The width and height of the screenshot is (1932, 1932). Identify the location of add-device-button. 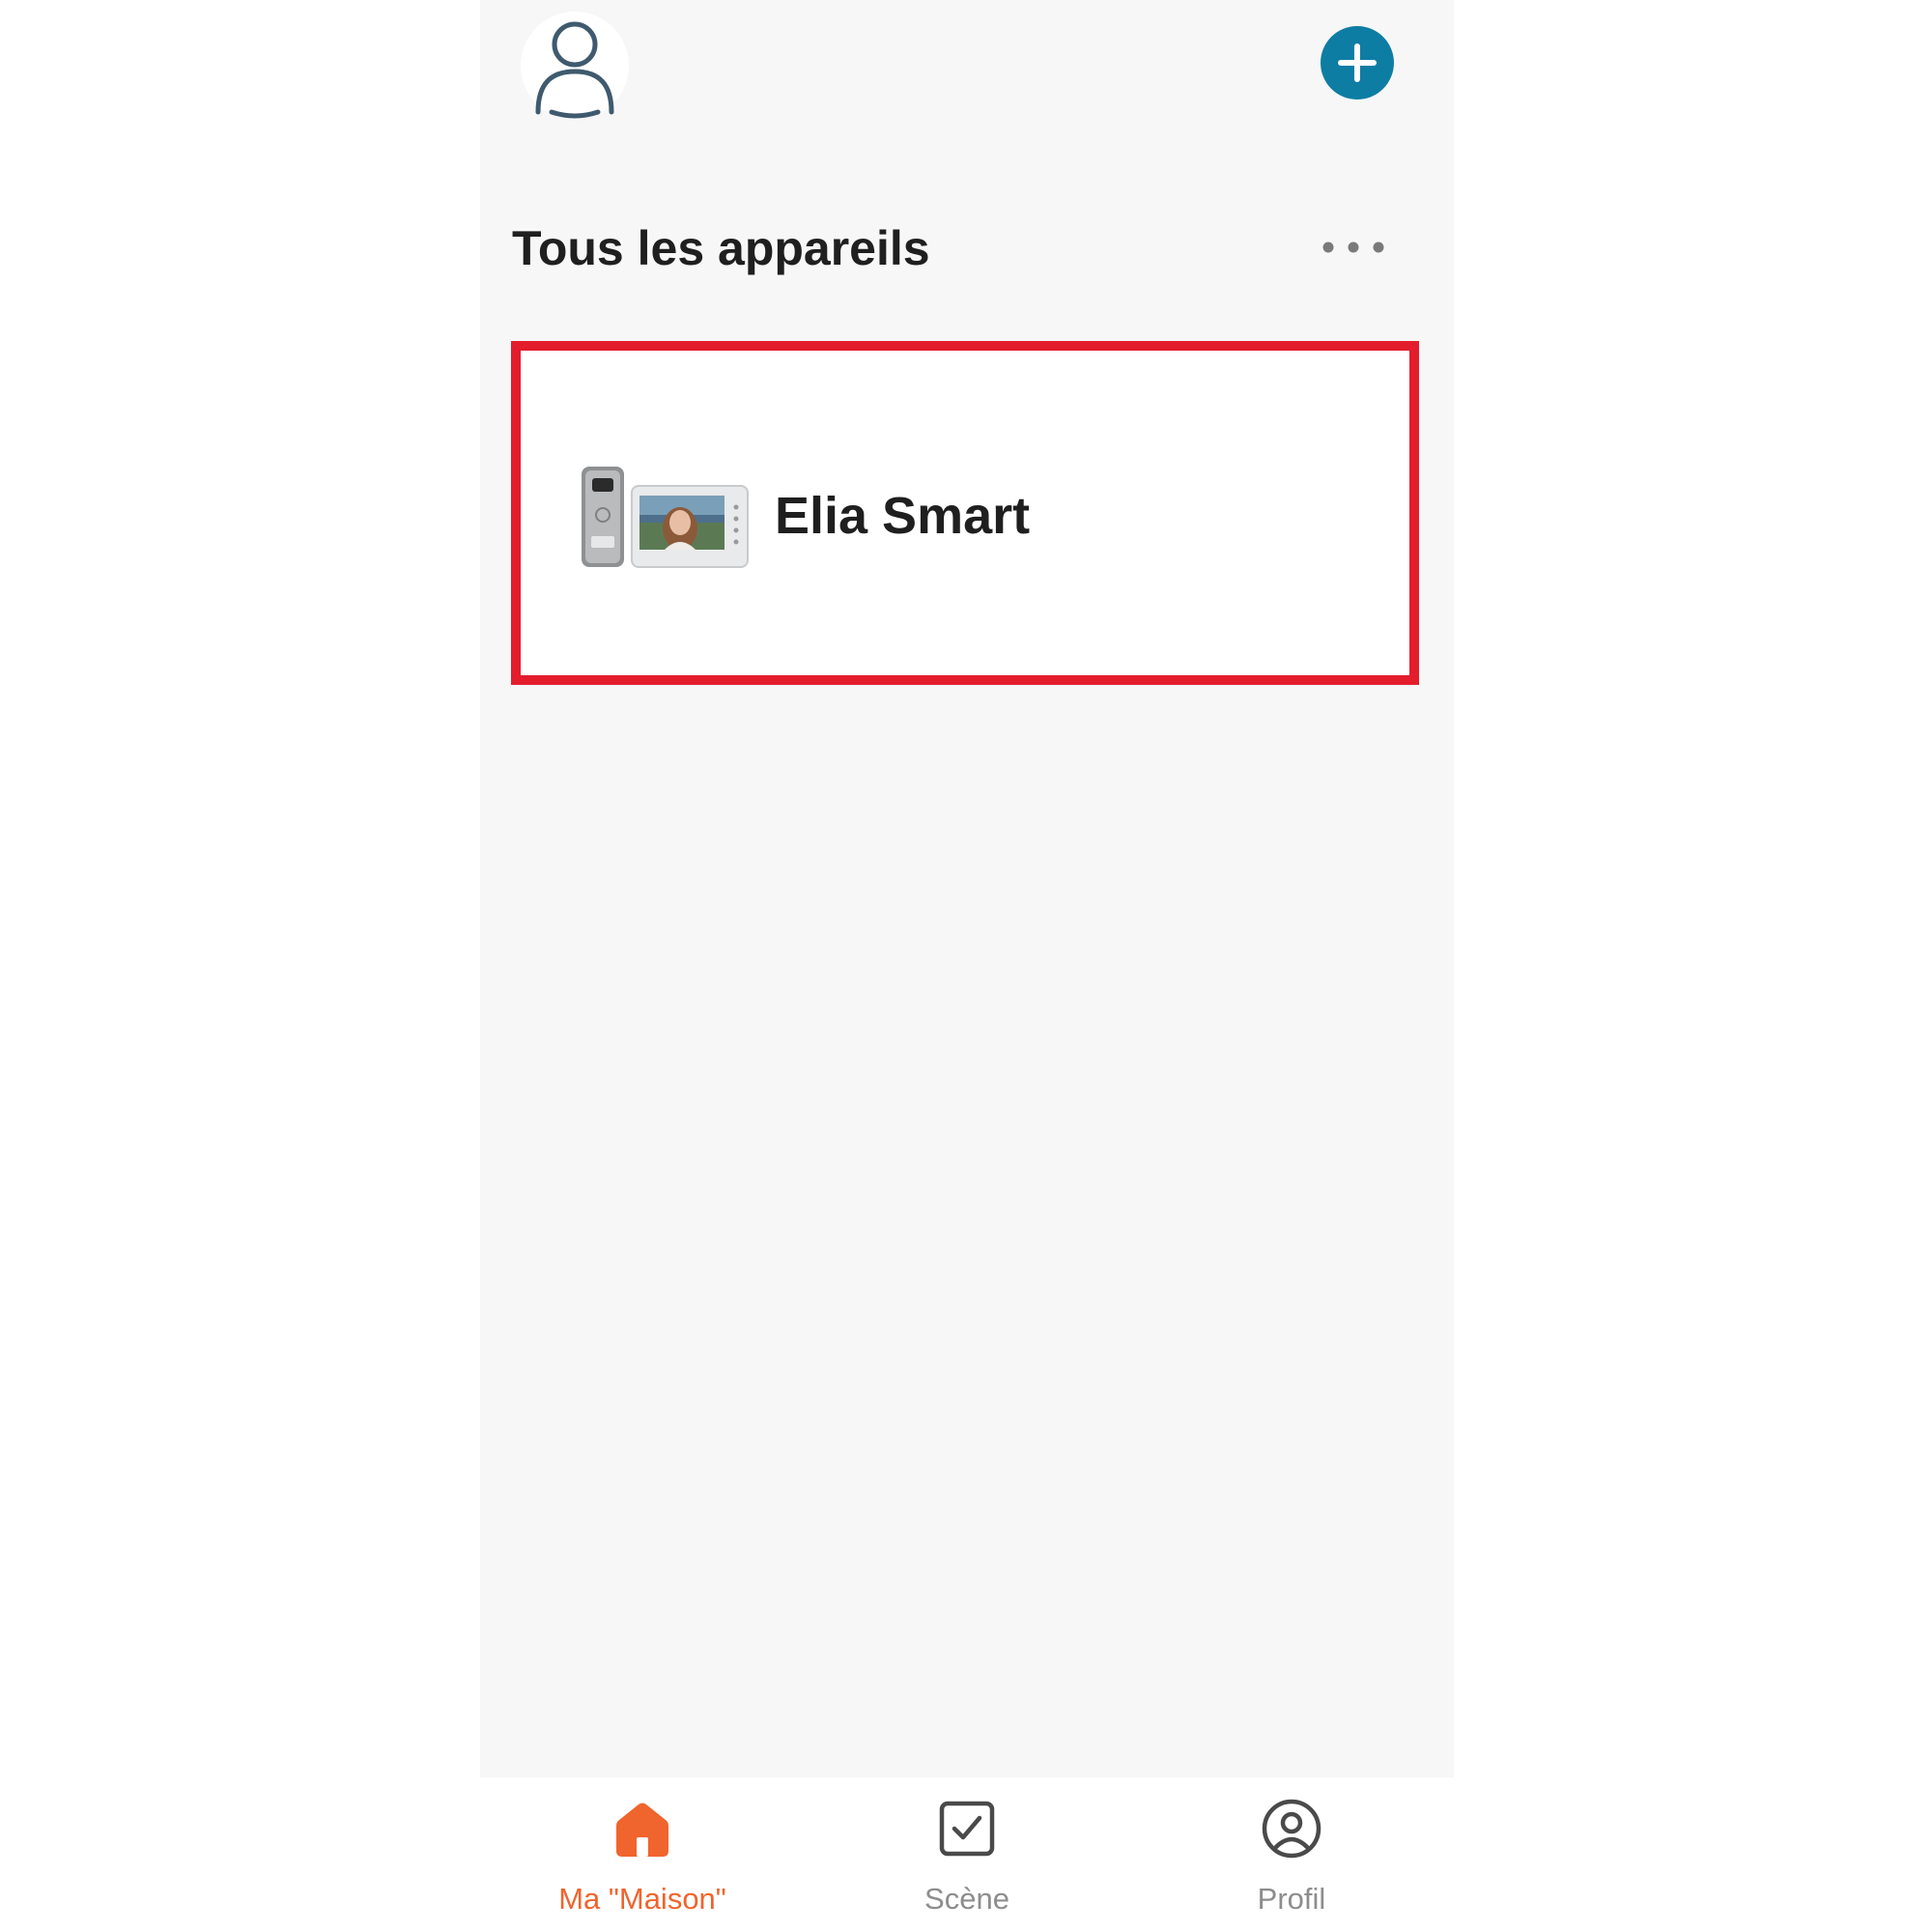
(1357, 63).